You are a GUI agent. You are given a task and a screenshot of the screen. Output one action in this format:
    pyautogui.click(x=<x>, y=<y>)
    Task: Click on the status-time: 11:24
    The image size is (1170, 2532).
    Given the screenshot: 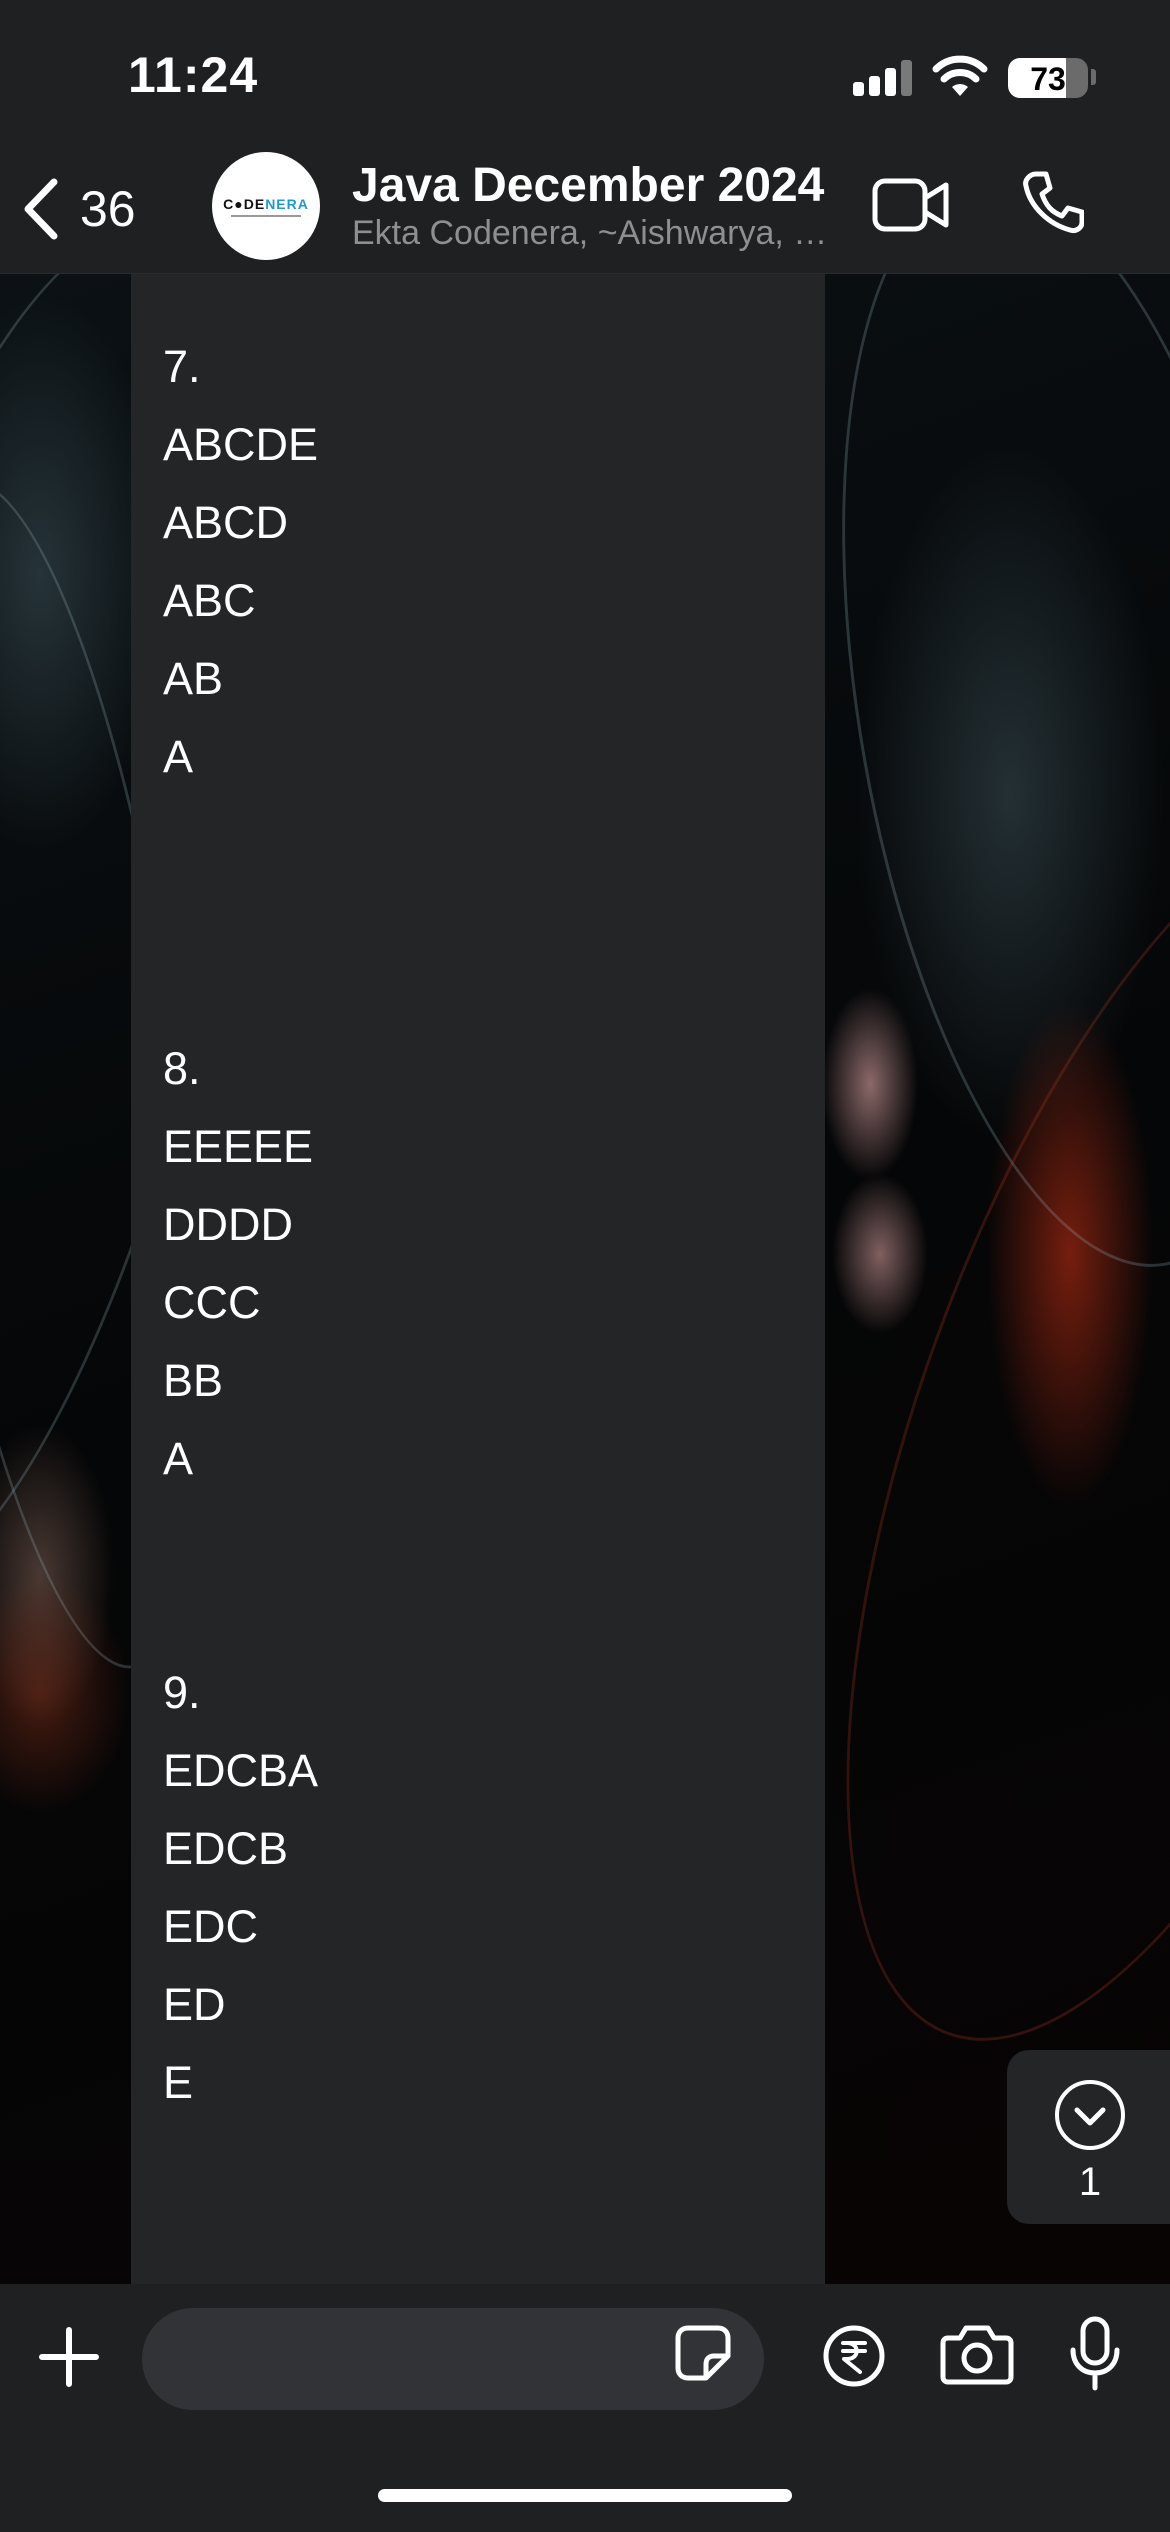 What is the action you would take?
    pyautogui.click(x=193, y=75)
    